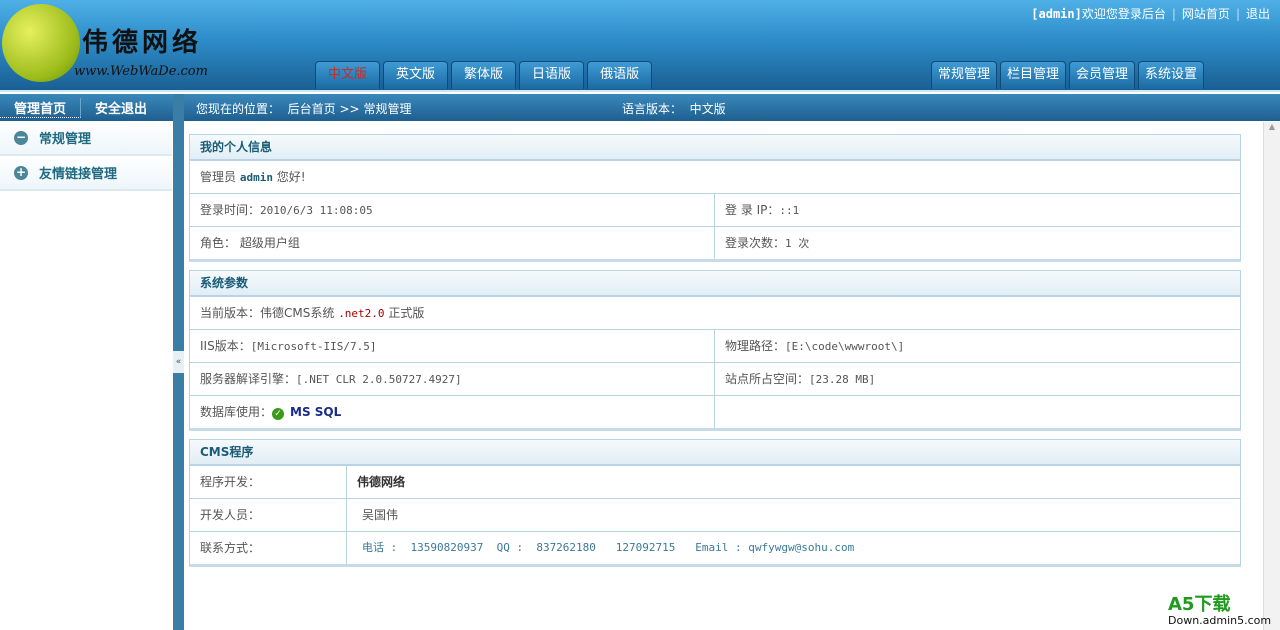 This screenshot has height=630, width=1280. What do you see at coordinates (1271, 376) in the screenshot?
I see `vertical-scrollbar: ▲` at bounding box center [1271, 376].